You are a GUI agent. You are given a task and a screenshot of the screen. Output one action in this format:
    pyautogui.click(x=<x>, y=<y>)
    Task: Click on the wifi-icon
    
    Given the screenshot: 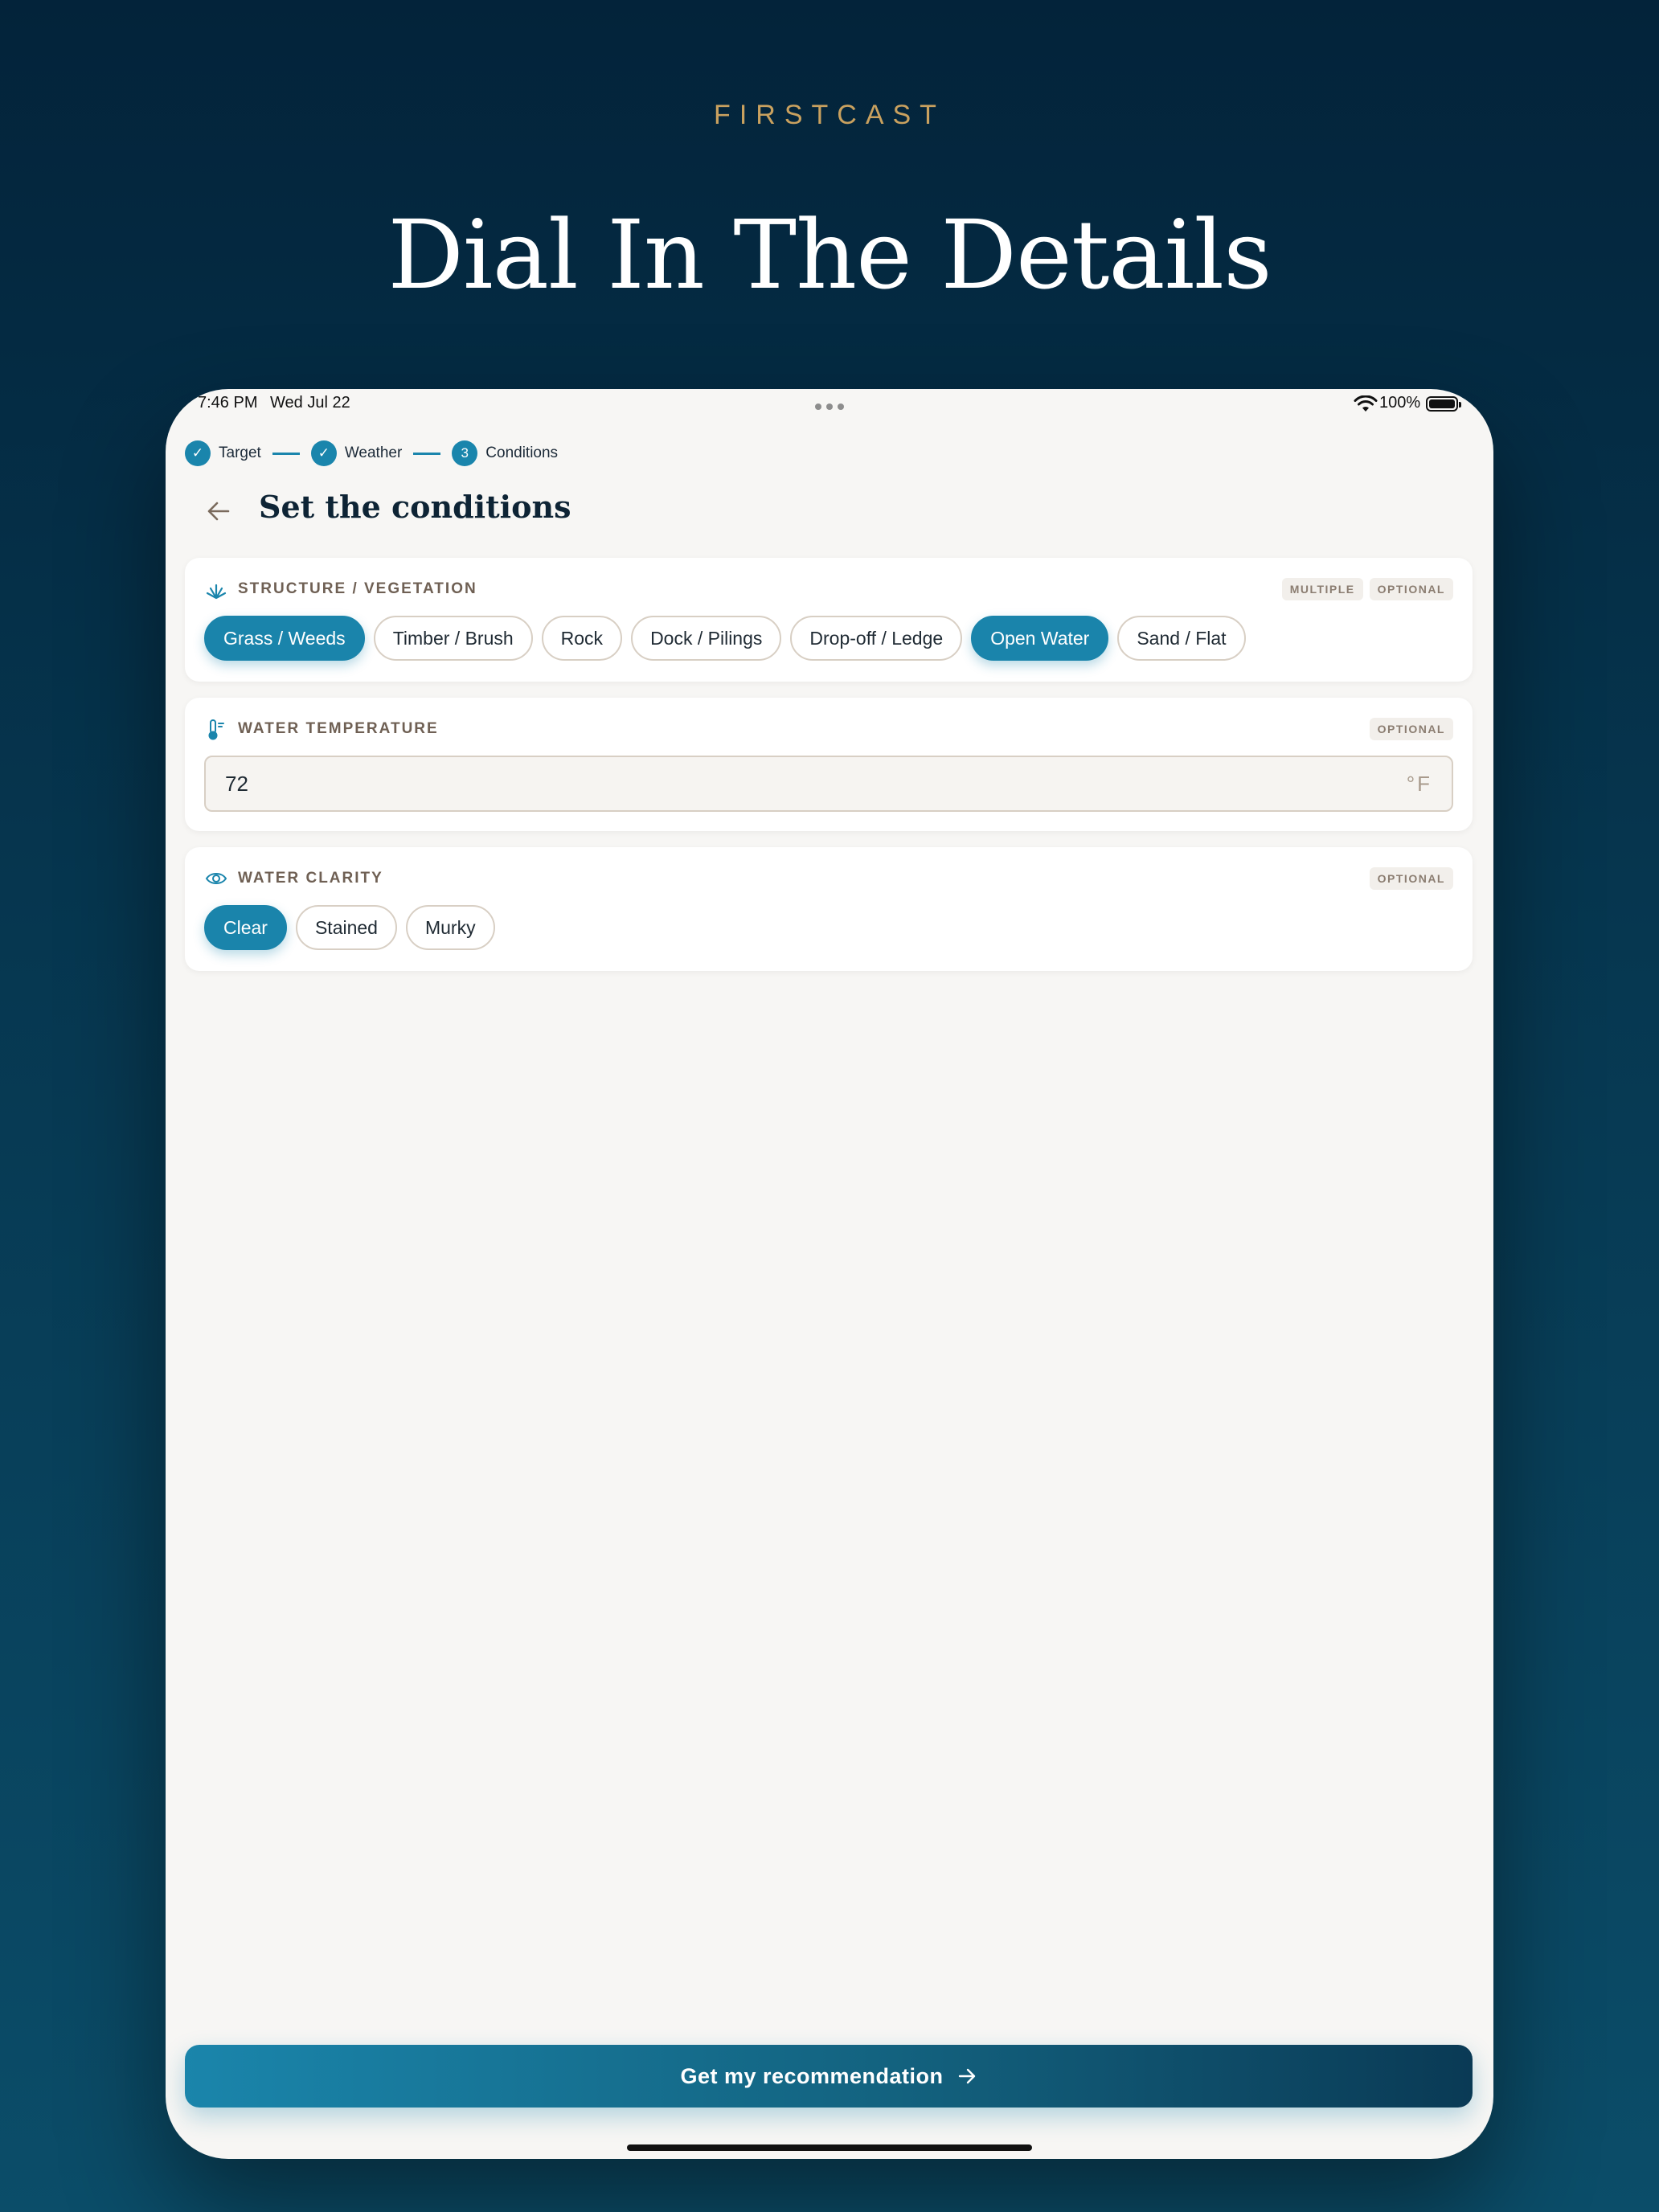 What is the action you would take?
    pyautogui.click(x=1366, y=403)
    